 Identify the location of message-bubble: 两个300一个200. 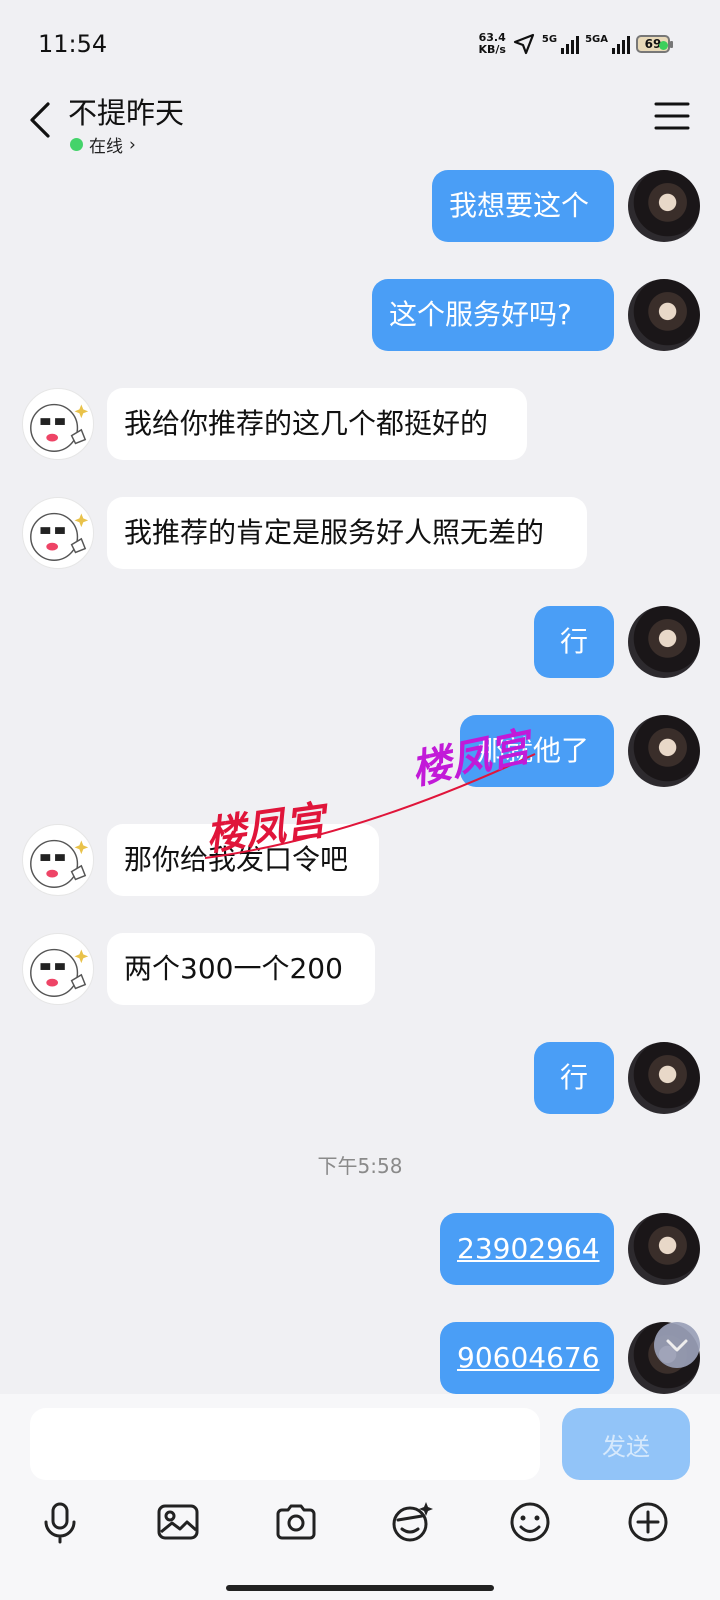
(241, 969).